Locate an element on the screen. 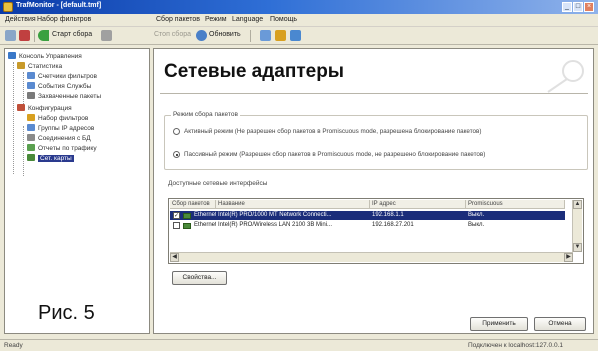  tree-item-captured-packets: Захваченные пакеты is located at coordinates (64, 96).